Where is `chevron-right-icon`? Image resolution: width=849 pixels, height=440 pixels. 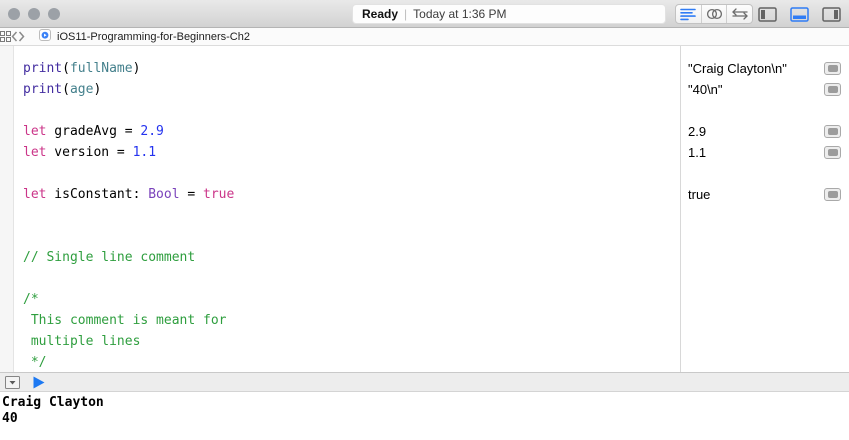 chevron-right-icon is located at coordinates (21, 36).